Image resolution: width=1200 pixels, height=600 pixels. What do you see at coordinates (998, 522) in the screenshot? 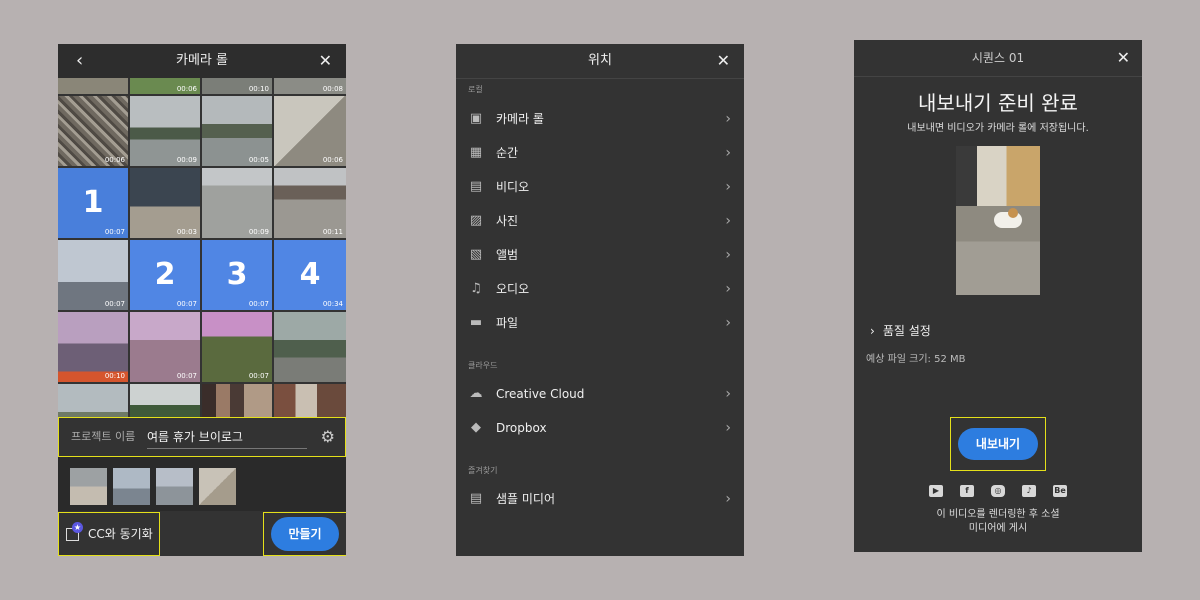
I see `social-post-text: 이 비디오를 렌더링한 후 소셜 미디어에 게시` at bounding box center [998, 522].